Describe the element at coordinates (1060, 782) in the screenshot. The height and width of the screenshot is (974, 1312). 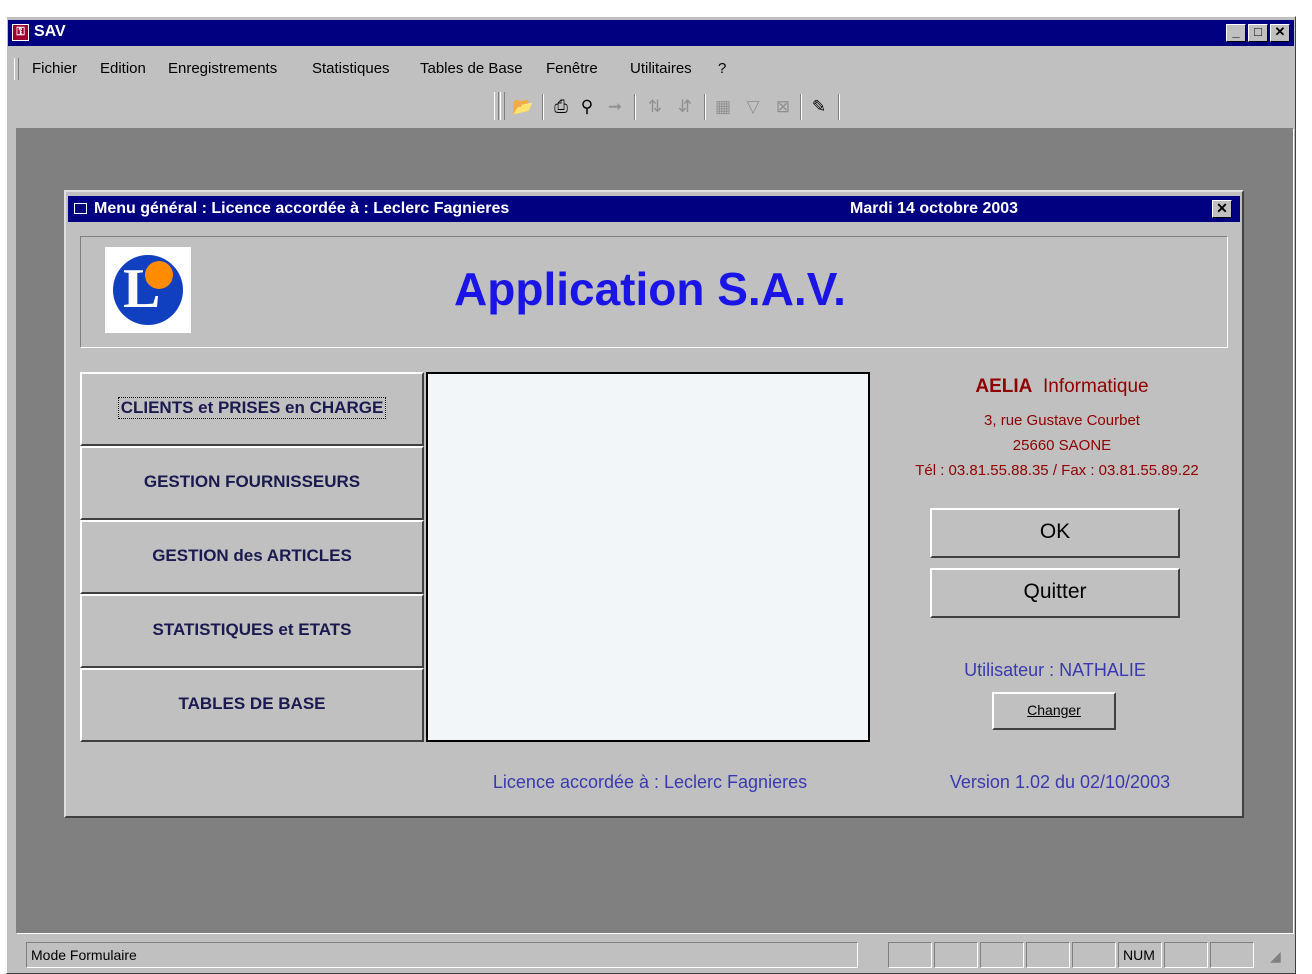
I see `version-text: Version 1.02 du 02/10/2003` at that location.